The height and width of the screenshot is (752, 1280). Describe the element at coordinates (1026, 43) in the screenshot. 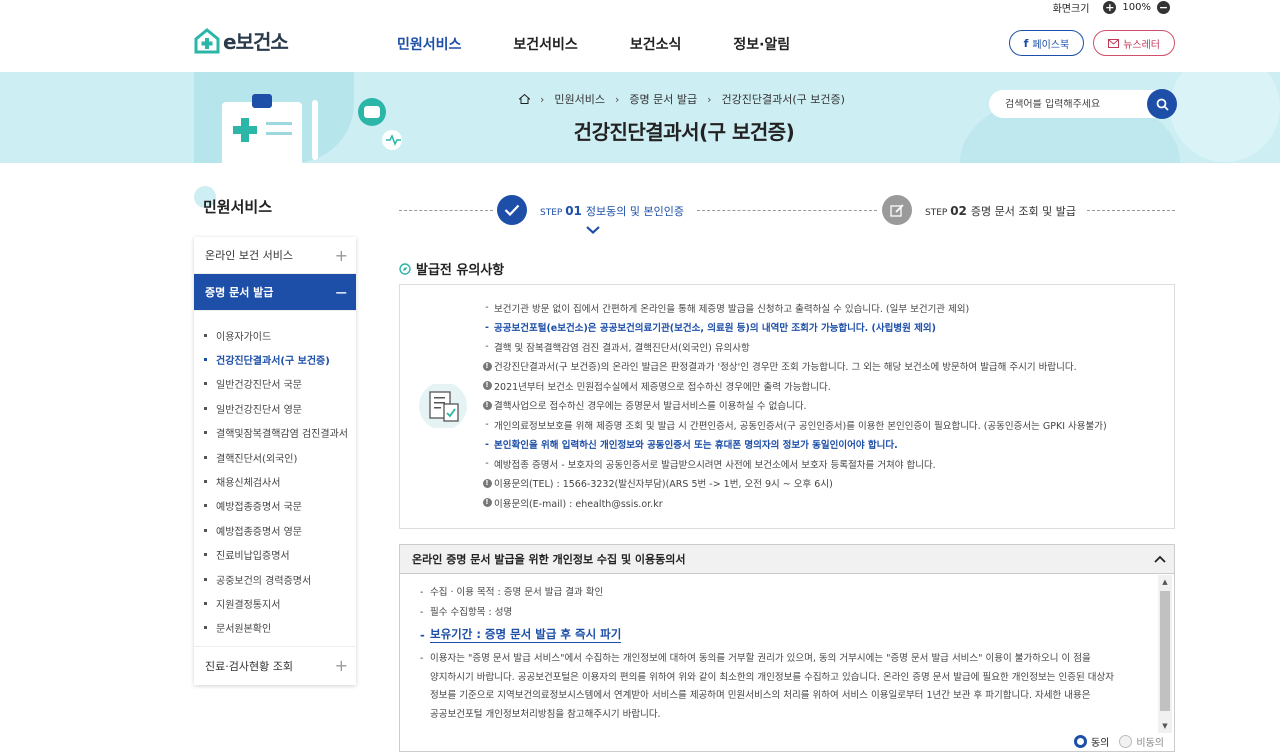

I see `facebook-icon: f` at that location.